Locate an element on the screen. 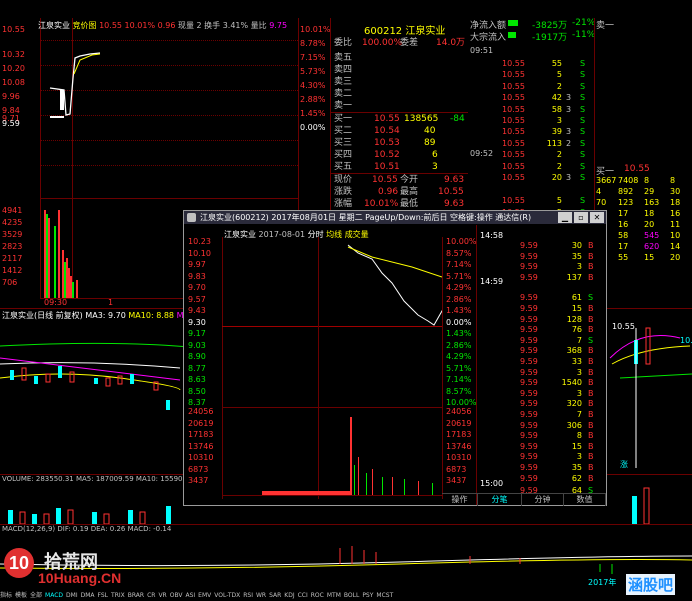 This screenshot has height=601, width=692. popup-tick-row: 9.59 368 B is located at coordinates (542, 351).